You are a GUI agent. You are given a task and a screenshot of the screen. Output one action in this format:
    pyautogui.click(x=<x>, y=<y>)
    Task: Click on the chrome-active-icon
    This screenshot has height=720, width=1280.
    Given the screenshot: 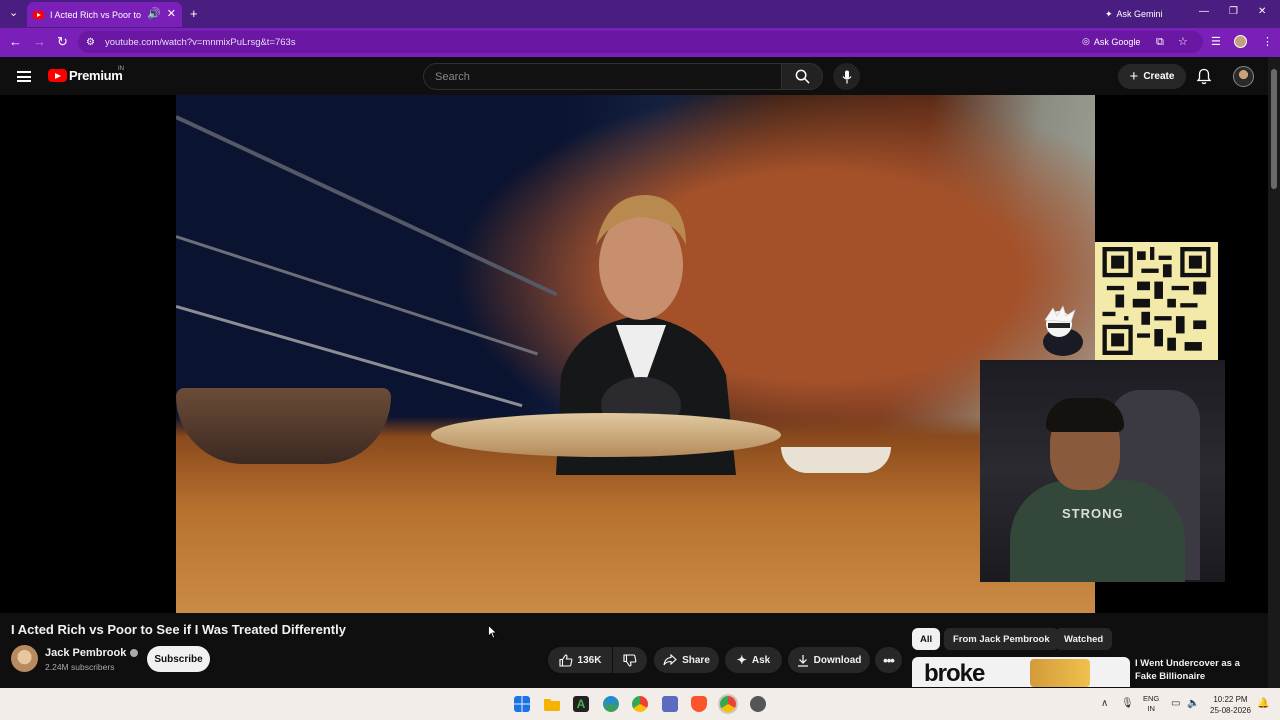 What is the action you would take?
    pyautogui.click(x=728, y=704)
    